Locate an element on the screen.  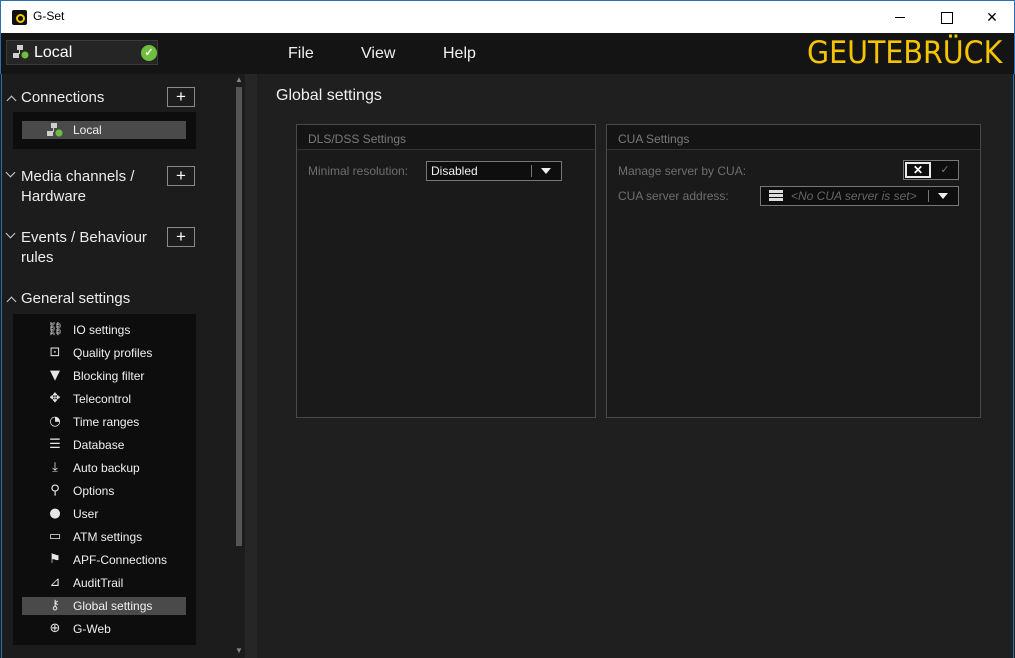
nav-quality-profiles: ⊡ Quality profiles is located at coordinates (104, 353).